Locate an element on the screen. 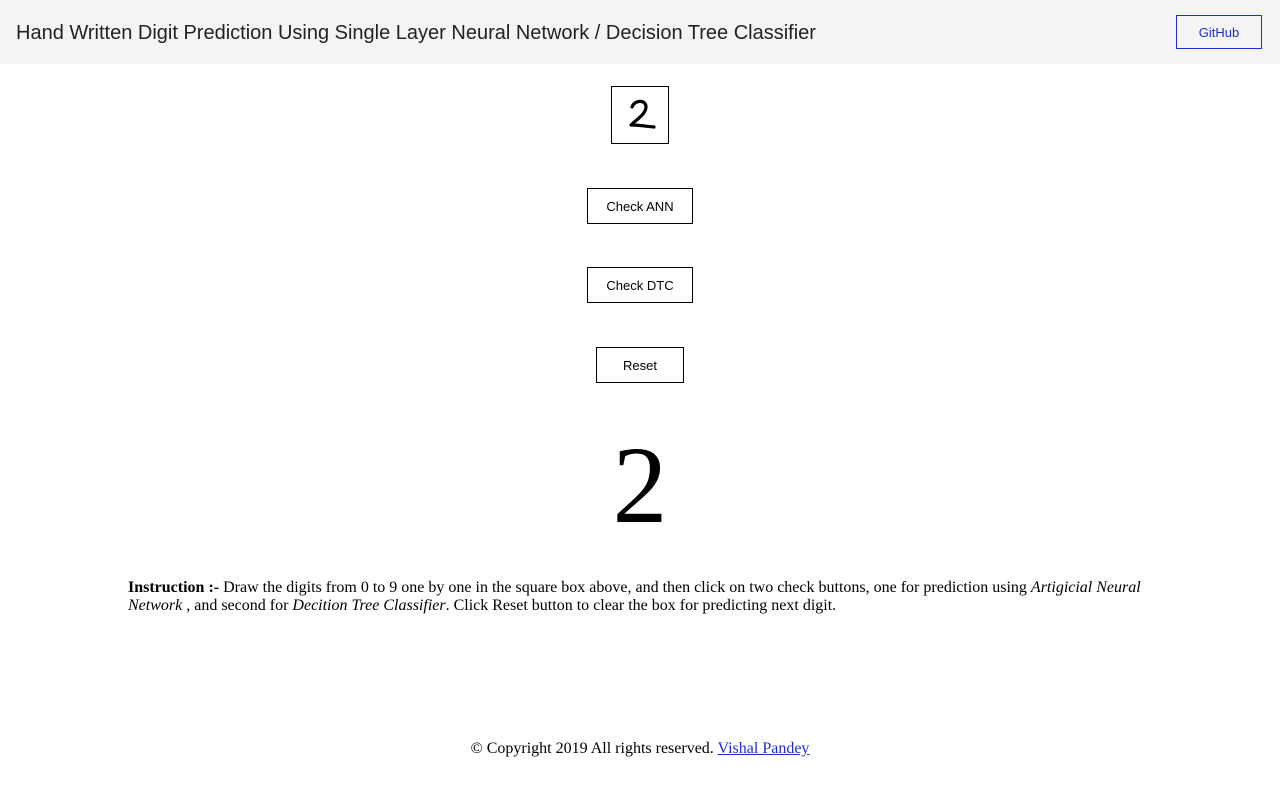  github-button: GitHub is located at coordinates (1219, 32).